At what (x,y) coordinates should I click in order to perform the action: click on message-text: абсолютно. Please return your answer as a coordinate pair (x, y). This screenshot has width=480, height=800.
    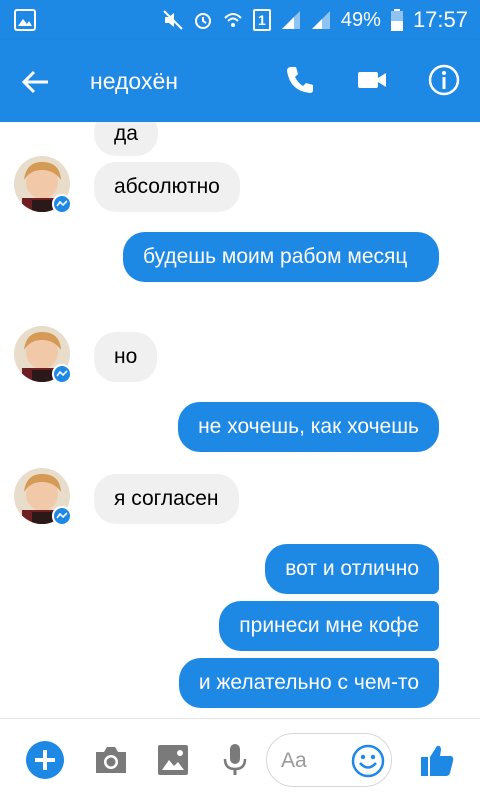
    Looking at the image, I should click on (167, 186).